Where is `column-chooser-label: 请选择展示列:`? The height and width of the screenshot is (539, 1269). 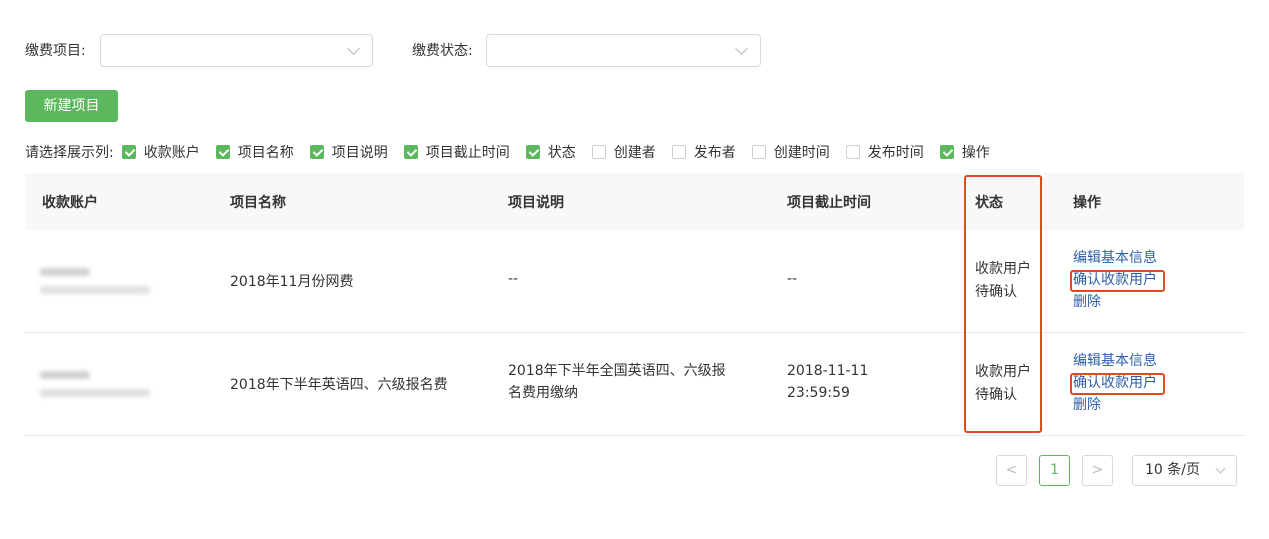 column-chooser-label: 请选择展示列: is located at coordinates (69, 153).